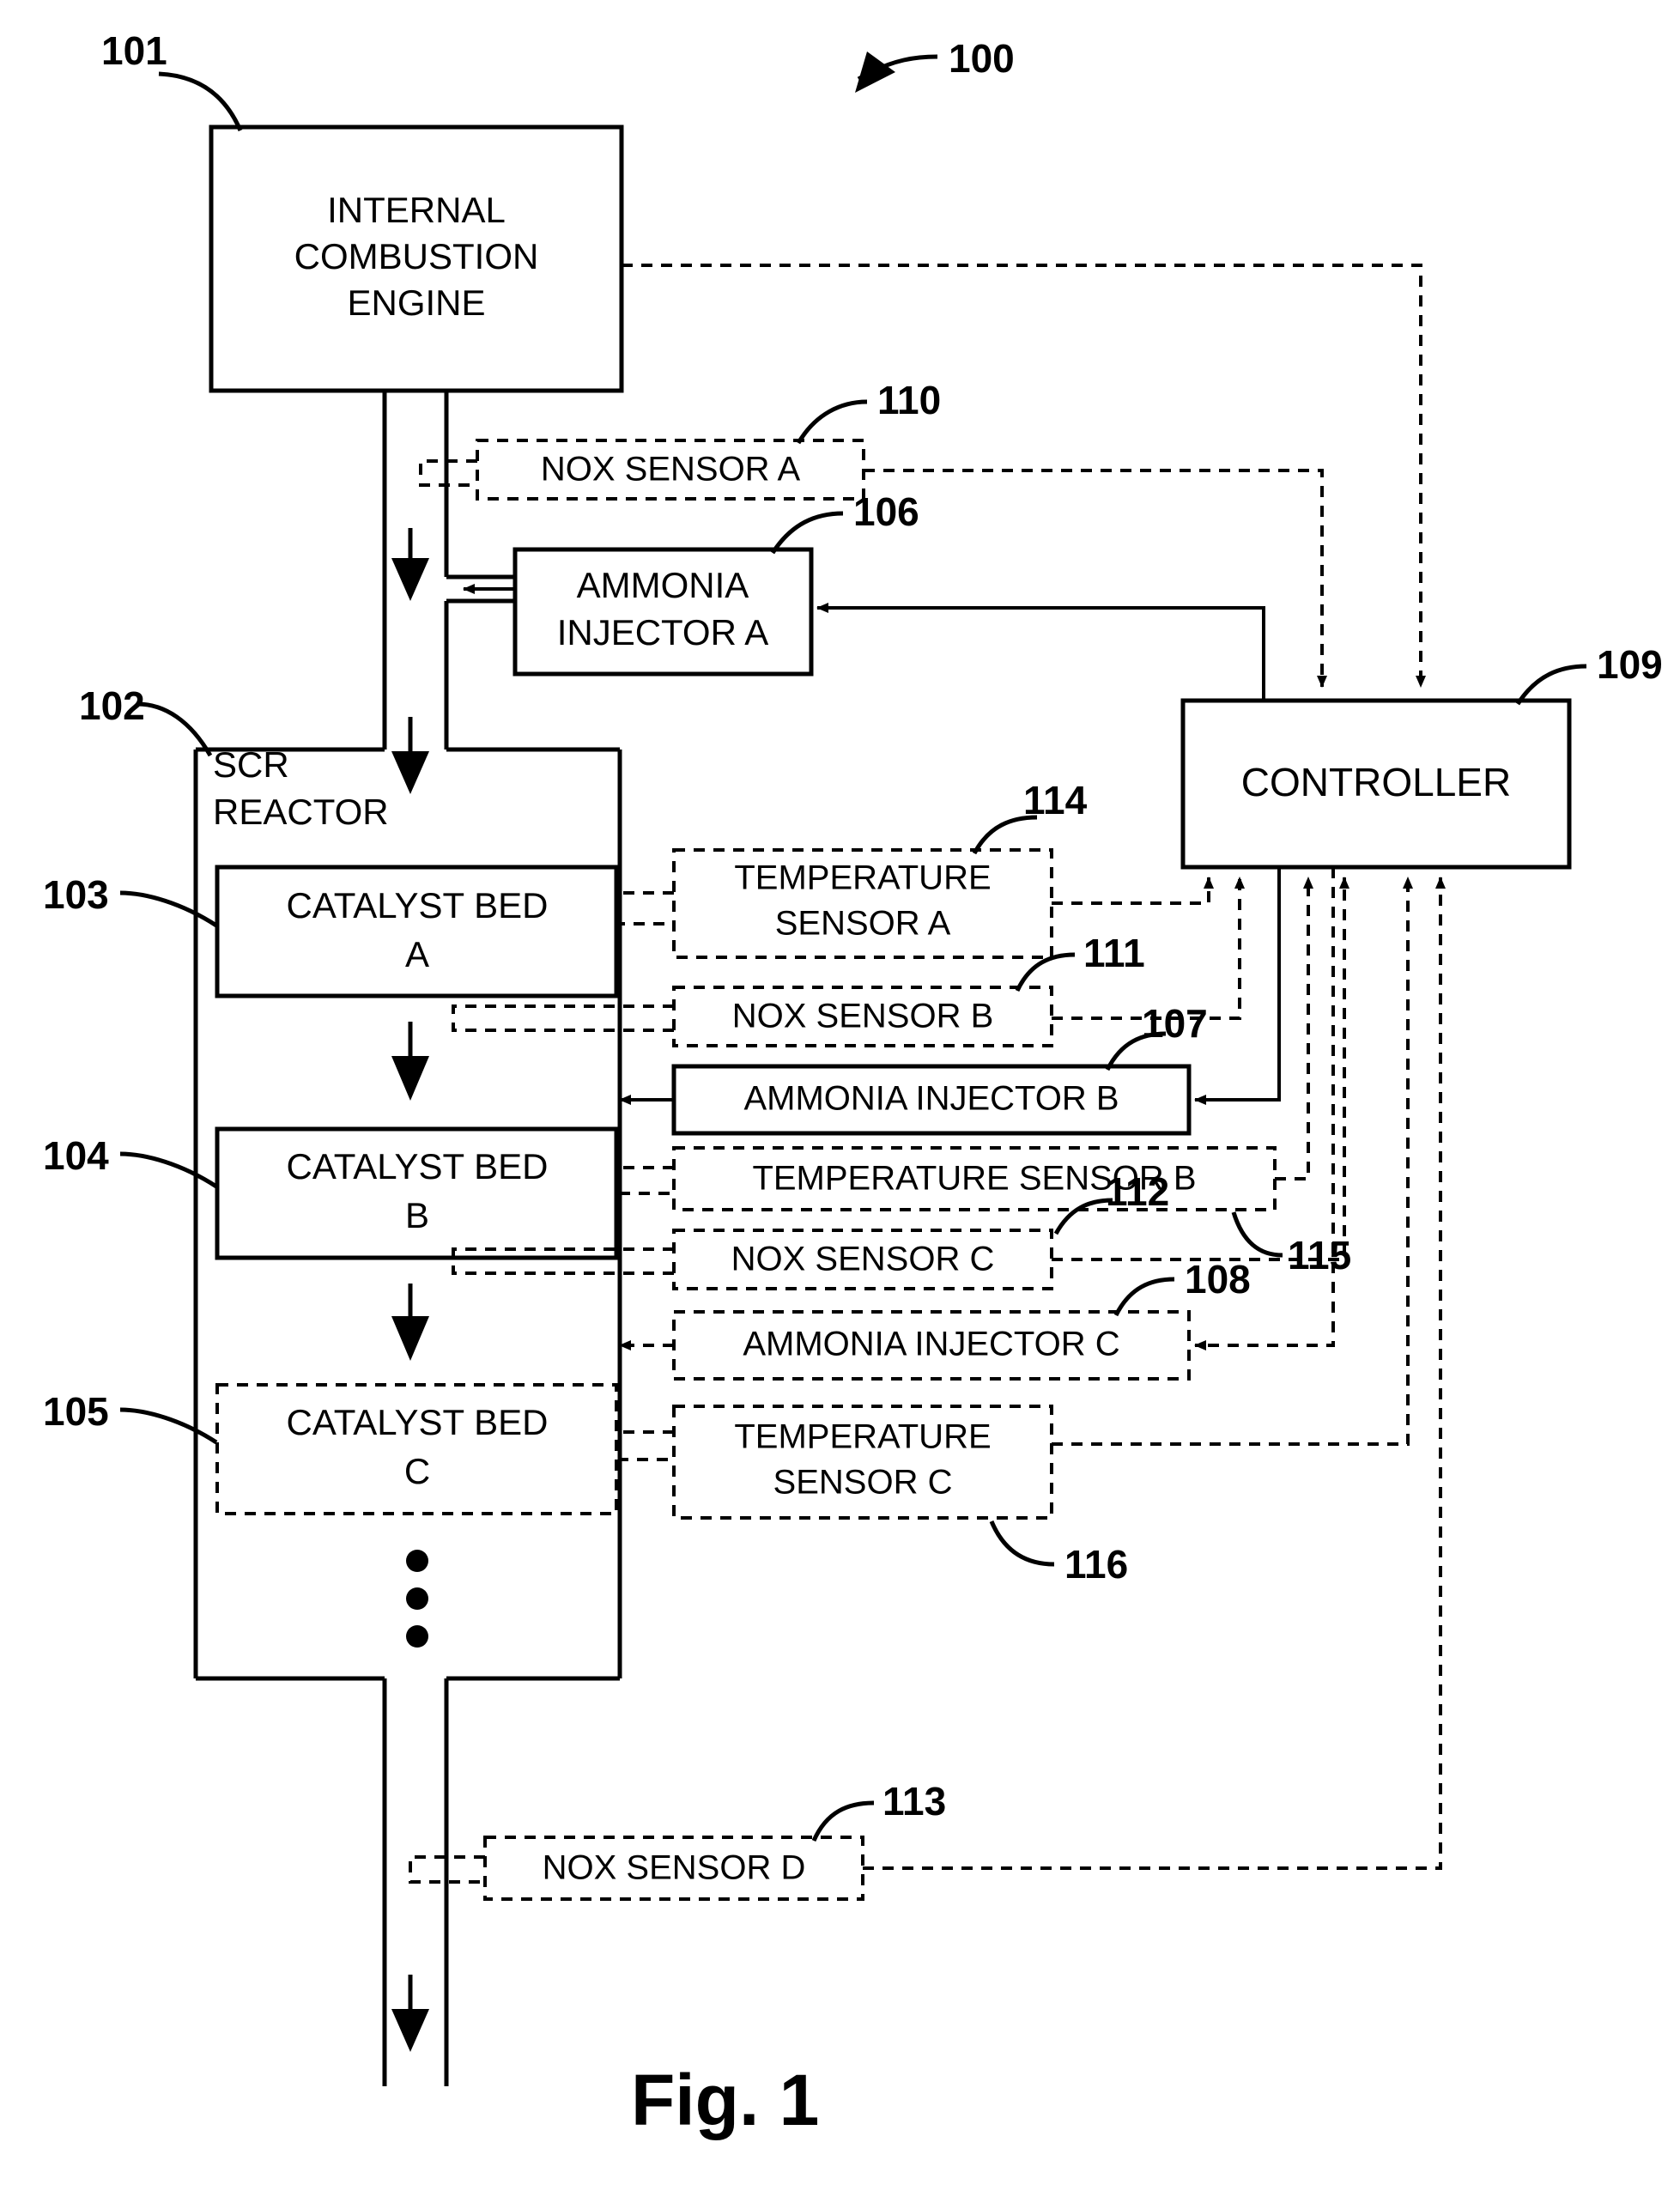  I want to click on ref-107: 107, so click(1175, 1023).